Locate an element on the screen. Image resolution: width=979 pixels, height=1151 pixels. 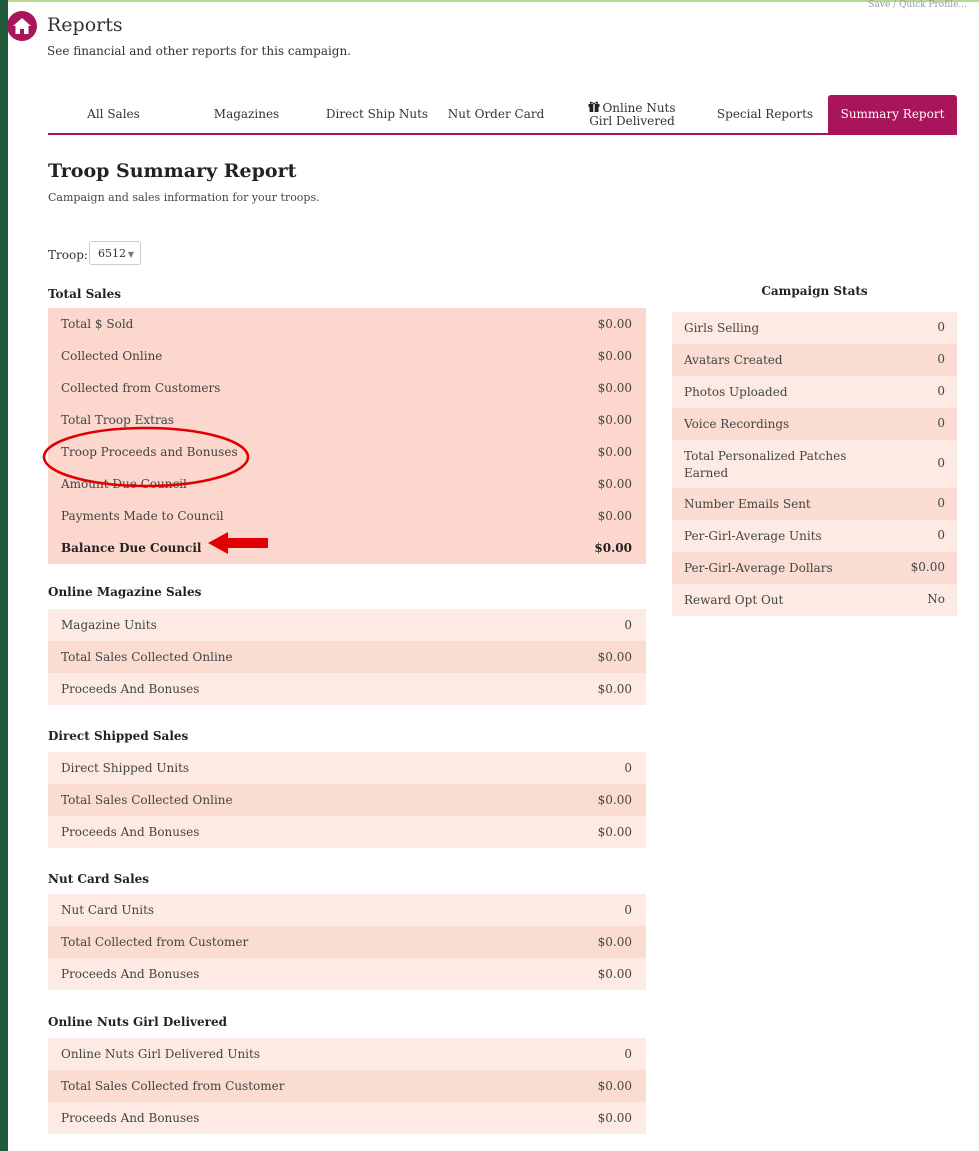
tab-all-sales: All Sales is located at coordinates (113, 114).